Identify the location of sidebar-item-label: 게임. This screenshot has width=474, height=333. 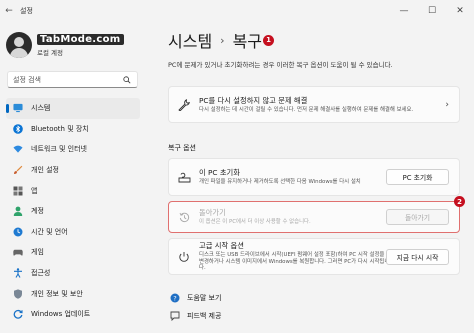
(37, 252).